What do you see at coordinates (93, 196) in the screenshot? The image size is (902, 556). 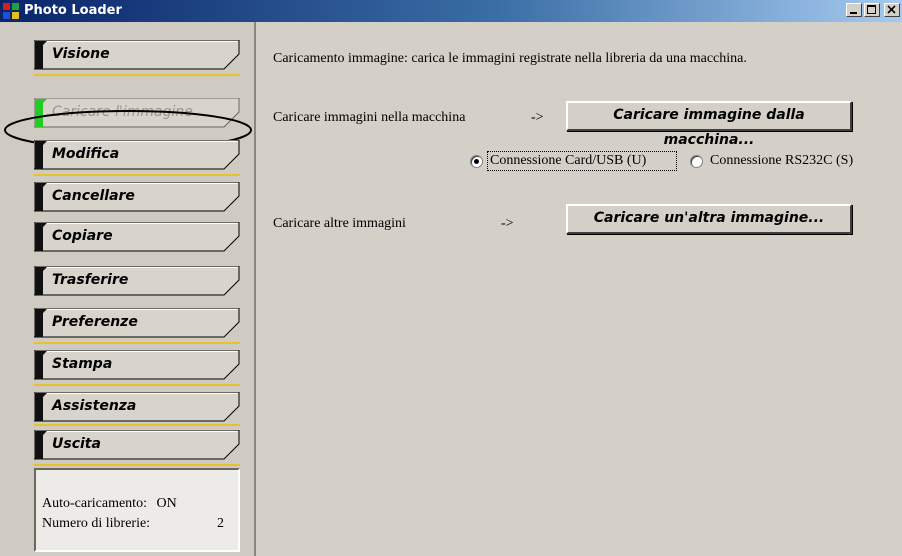 I see `nav-label: Cancellare` at bounding box center [93, 196].